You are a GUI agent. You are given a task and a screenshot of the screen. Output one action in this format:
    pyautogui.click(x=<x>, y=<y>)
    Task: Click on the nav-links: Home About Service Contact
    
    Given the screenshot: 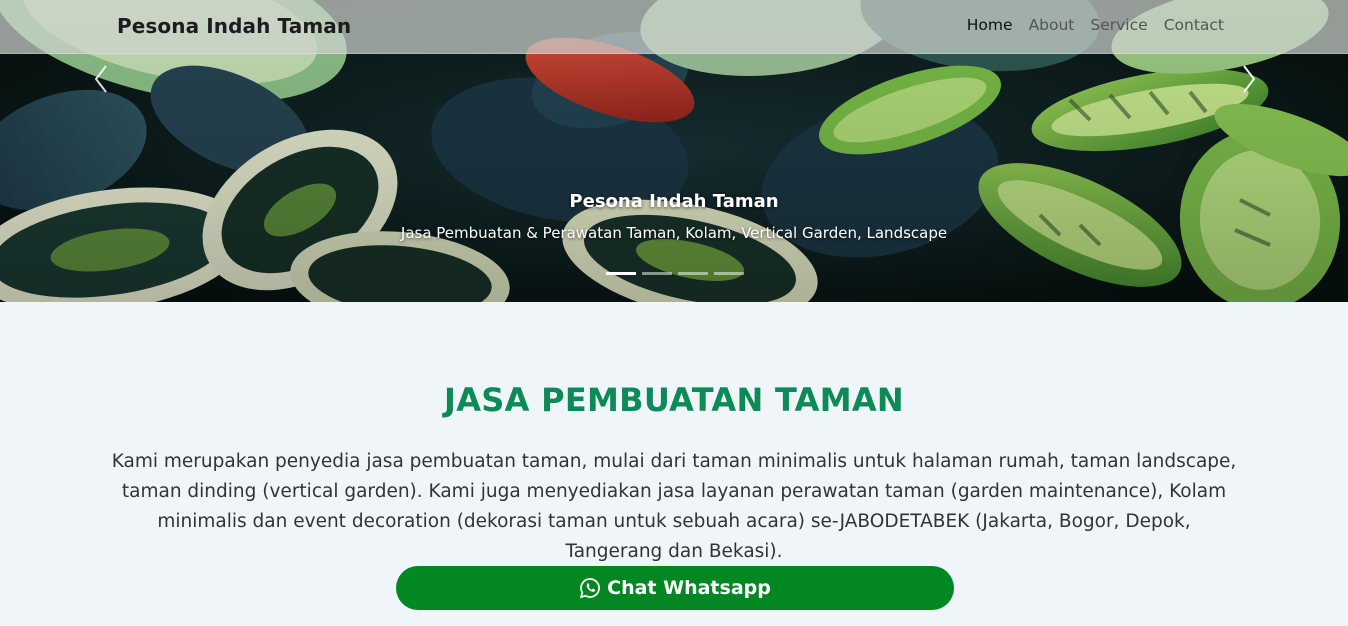 What is the action you would take?
    pyautogui.click(x=1095, y=25)
    